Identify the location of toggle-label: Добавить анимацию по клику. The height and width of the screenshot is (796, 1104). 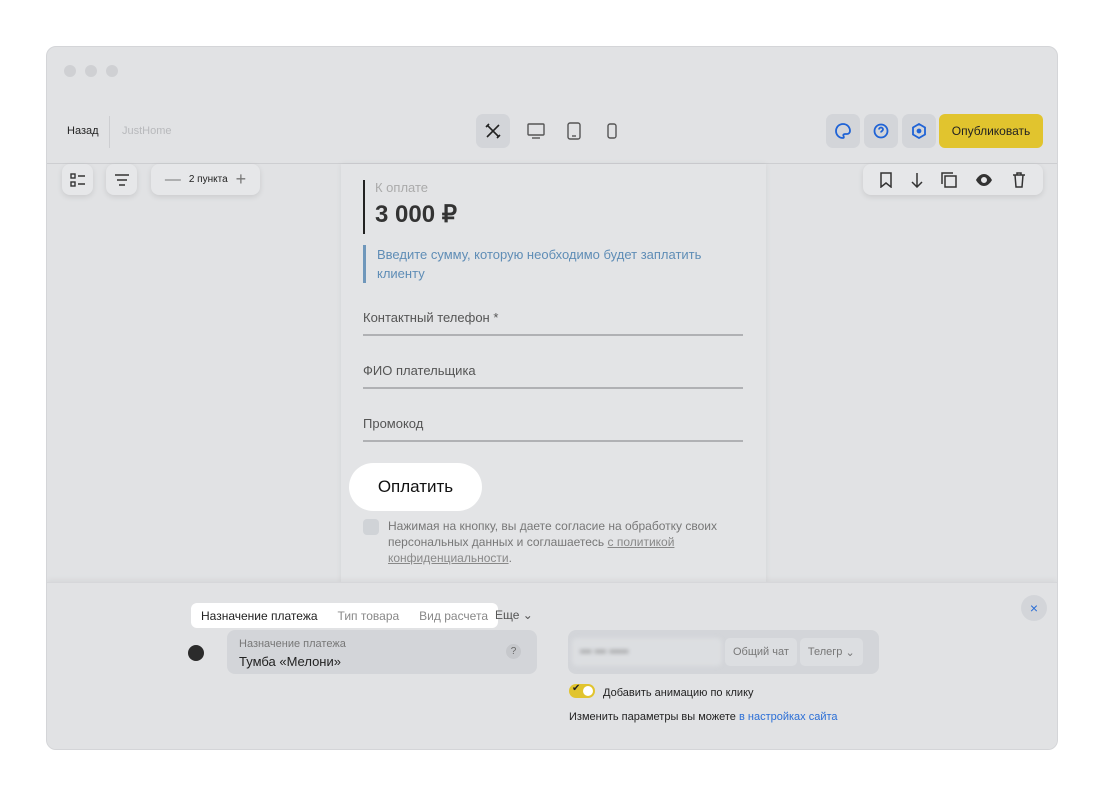
(678, 693).